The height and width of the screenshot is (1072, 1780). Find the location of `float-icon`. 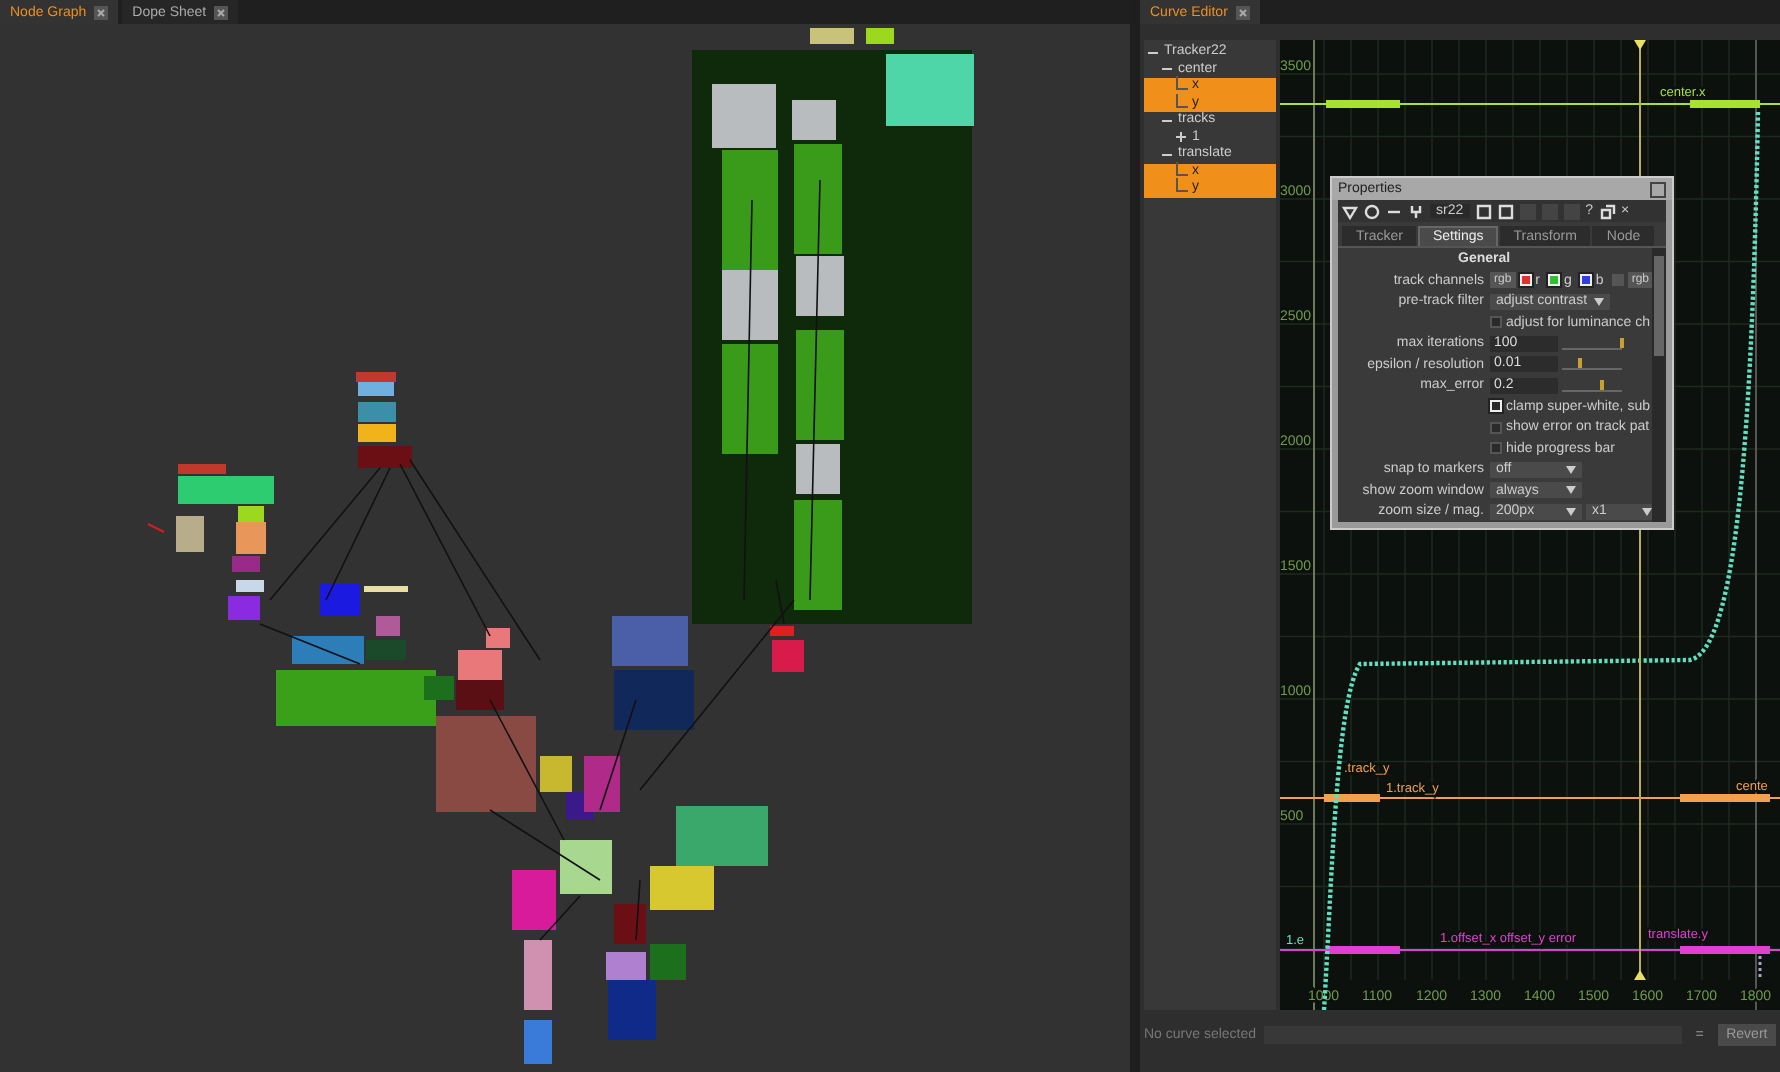

float-icon is located at coordinates (1607, 211).